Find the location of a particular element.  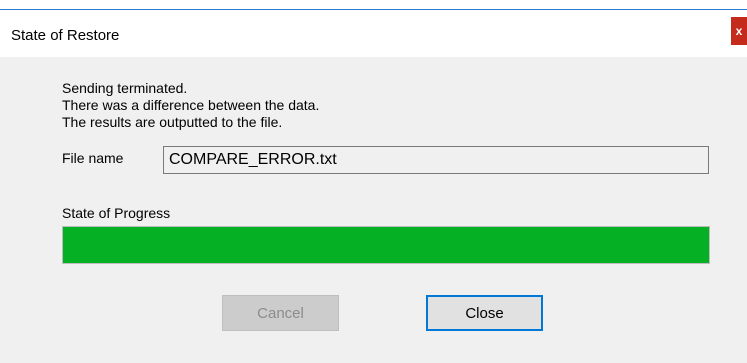

message-line-2: There was a difference between the data. is located at coordinates (191, 105).